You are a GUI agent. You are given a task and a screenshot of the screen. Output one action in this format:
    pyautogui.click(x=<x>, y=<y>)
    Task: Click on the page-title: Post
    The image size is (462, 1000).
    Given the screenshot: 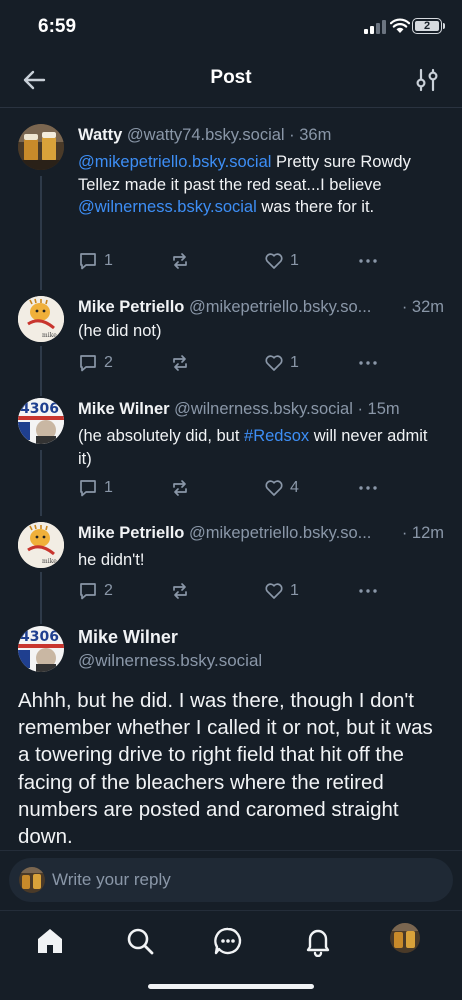 What is the action you would take?
    pyautogui.click(x=231, y=77)
    